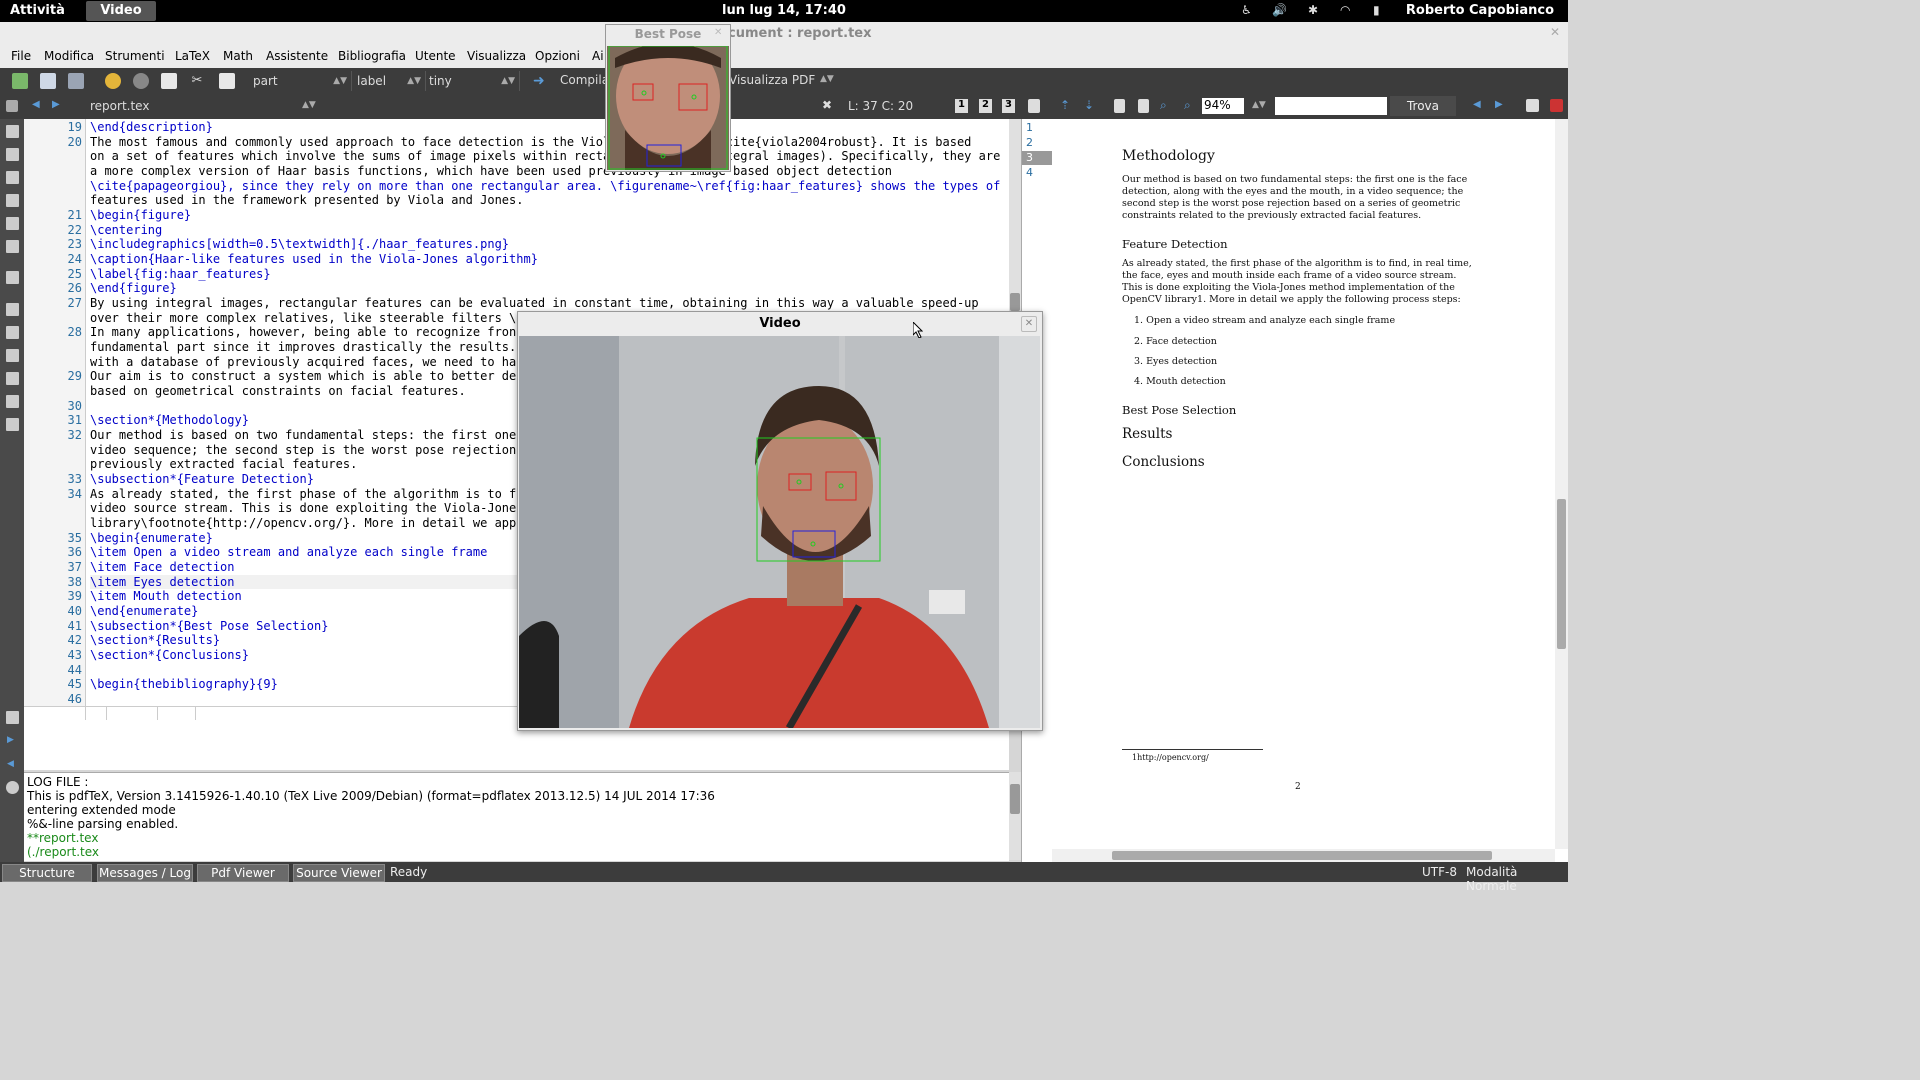  I want to click on tab-source-viewer: Source Viewer, so click(339, 873).